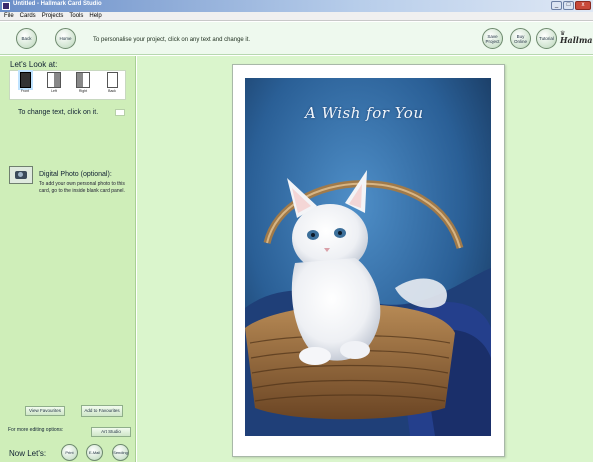  Describe the element at coordinates (112, 91) in the screenshot. I see `view-back-label: Back` at that location.